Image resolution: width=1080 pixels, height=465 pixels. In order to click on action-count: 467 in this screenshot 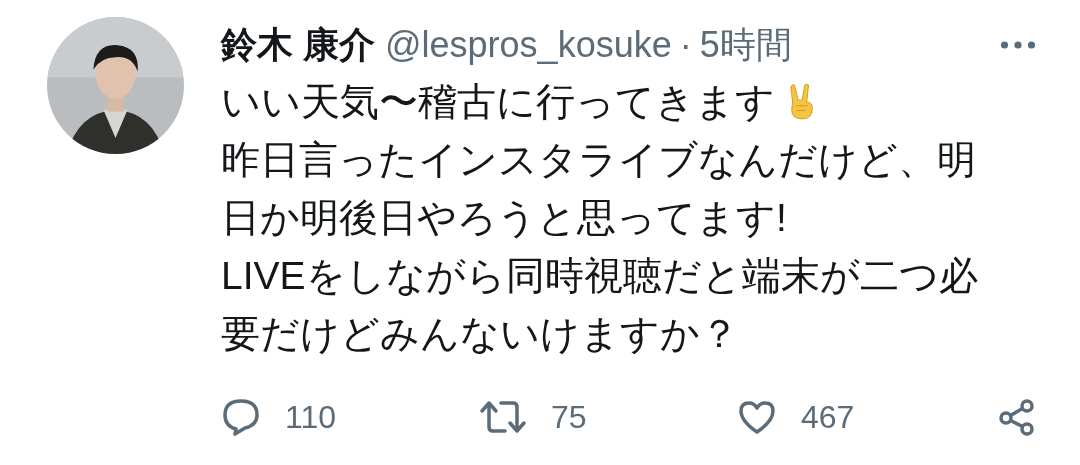, I will do `click(828, 417)`.